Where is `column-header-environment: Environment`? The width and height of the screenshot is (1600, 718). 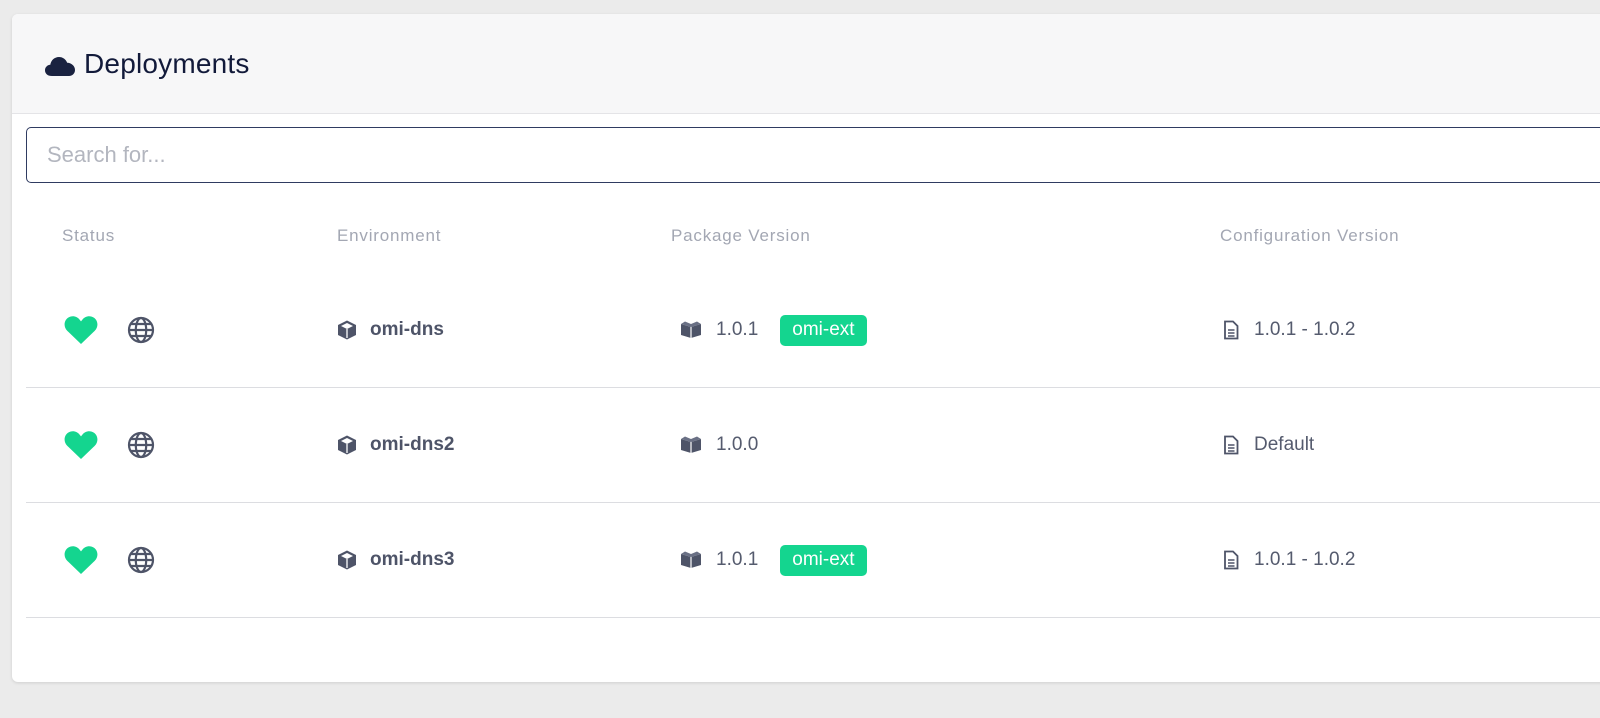 column-header-environment: Environment is located at coordinates (389, 236).